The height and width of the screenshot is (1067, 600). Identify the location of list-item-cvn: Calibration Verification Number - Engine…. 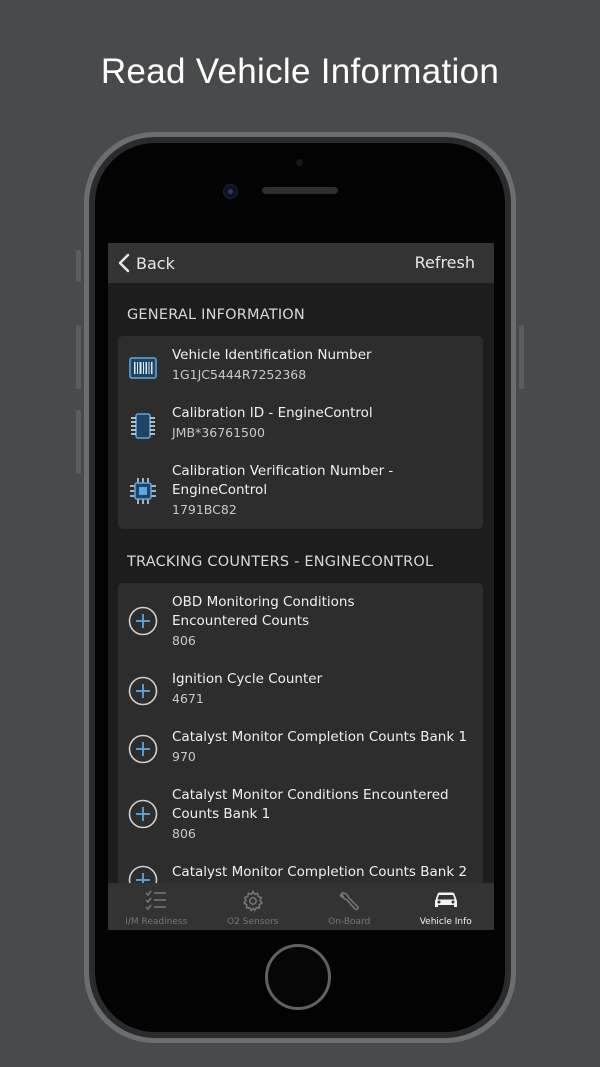
(300, 492).